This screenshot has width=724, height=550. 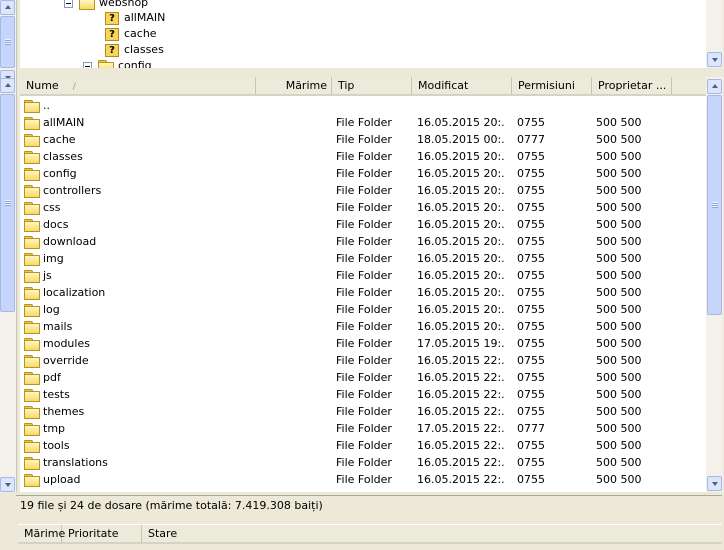 I want to click on file-name: controllers, so click(x=72, y=190).